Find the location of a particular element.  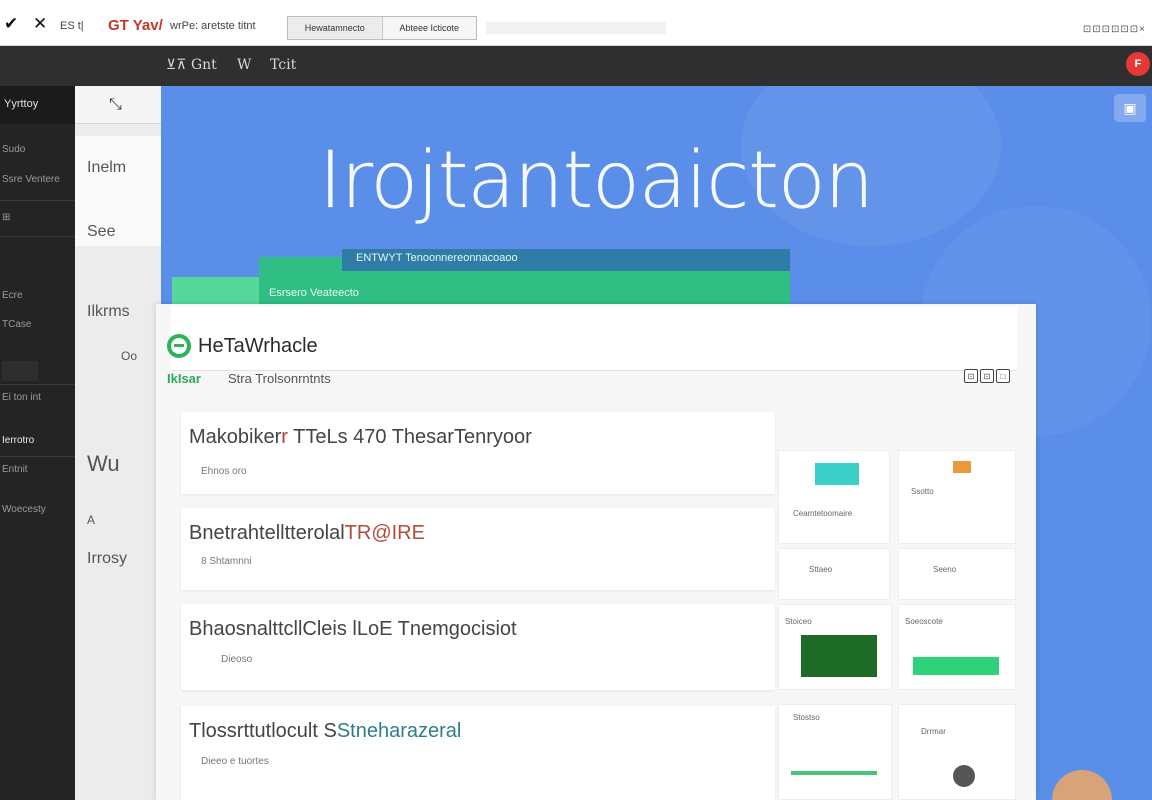

sidebar-header: Yyrttoy is located at coordinates (37, 105).